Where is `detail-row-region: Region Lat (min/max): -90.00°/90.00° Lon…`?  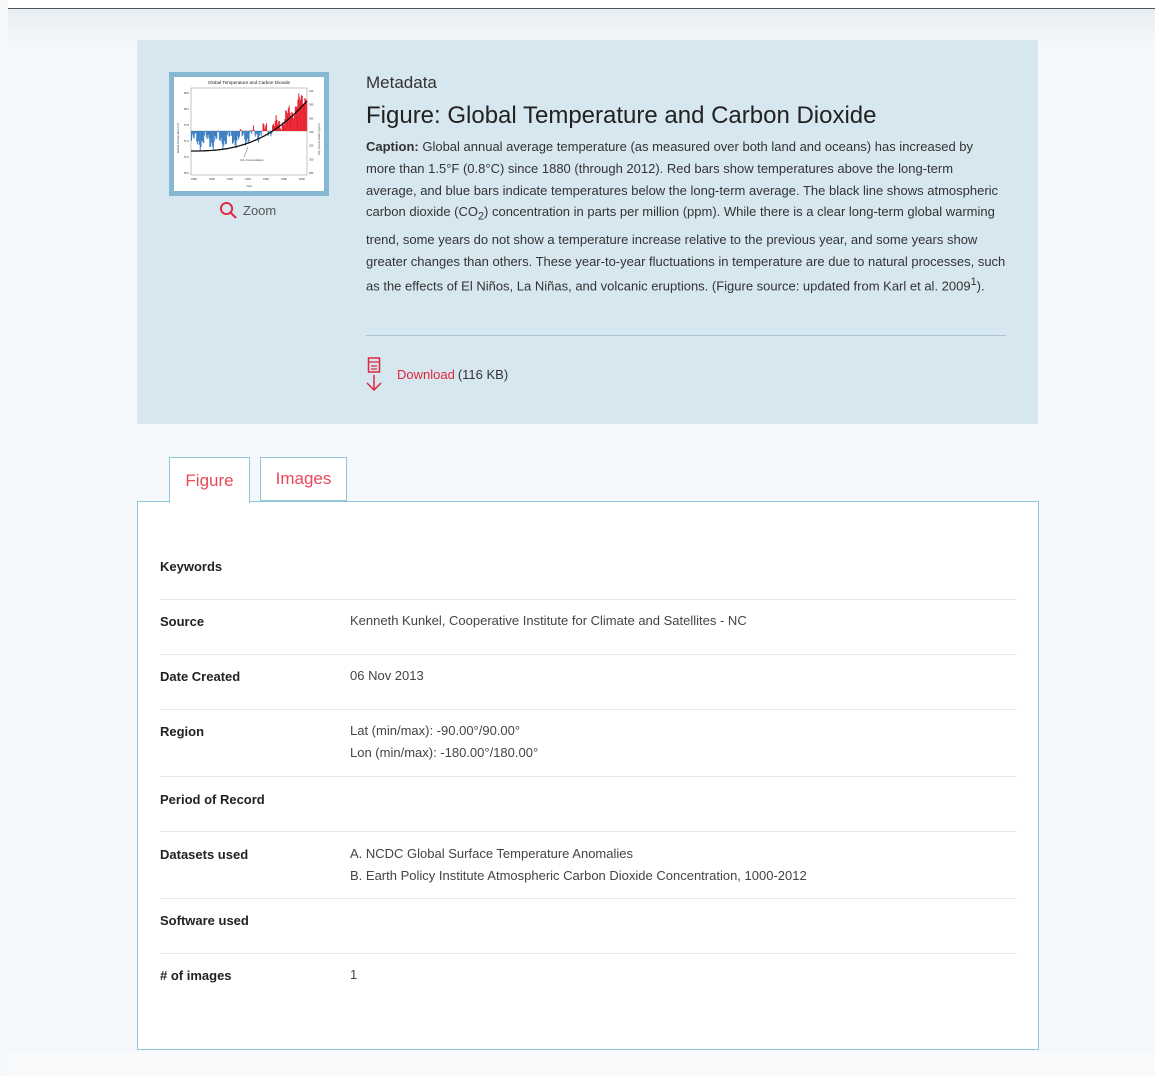 detail-row-region: Region Lat (min/max): -90.00°/90.00° Lon… is located at coordinates (588, 743).